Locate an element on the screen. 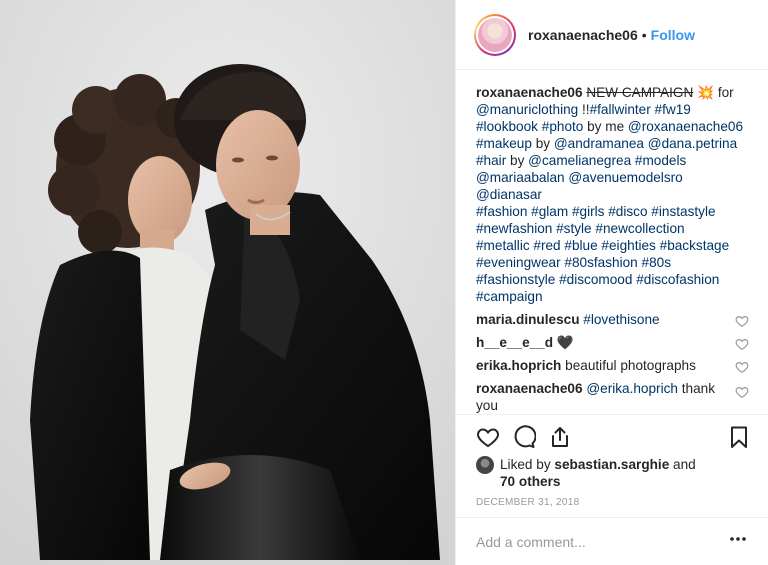 This screenshot has height=565, width=768. post-date: DECEMBER 31, 2018 is located at coordinates (527, 502).